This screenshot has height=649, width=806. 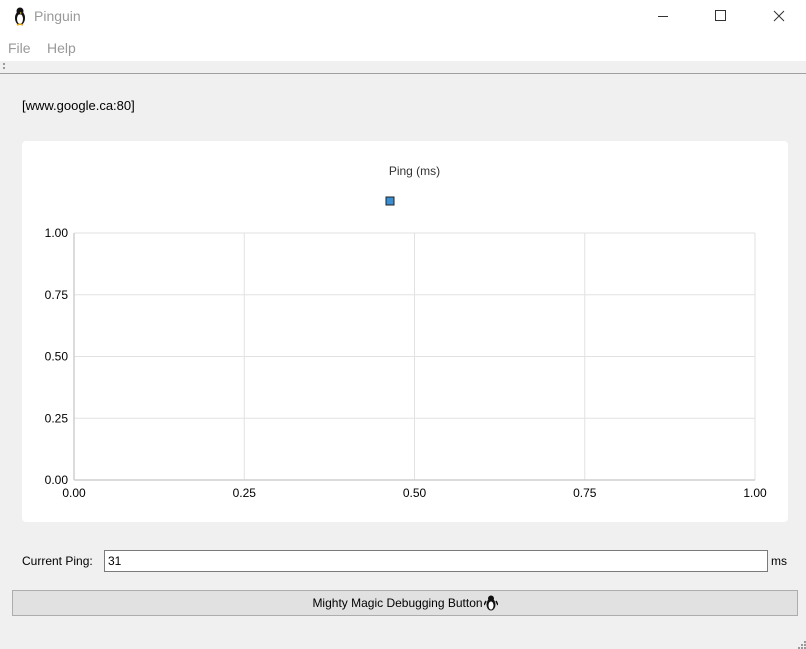 I want to click on minimize-button, so click(x=663, y=16).